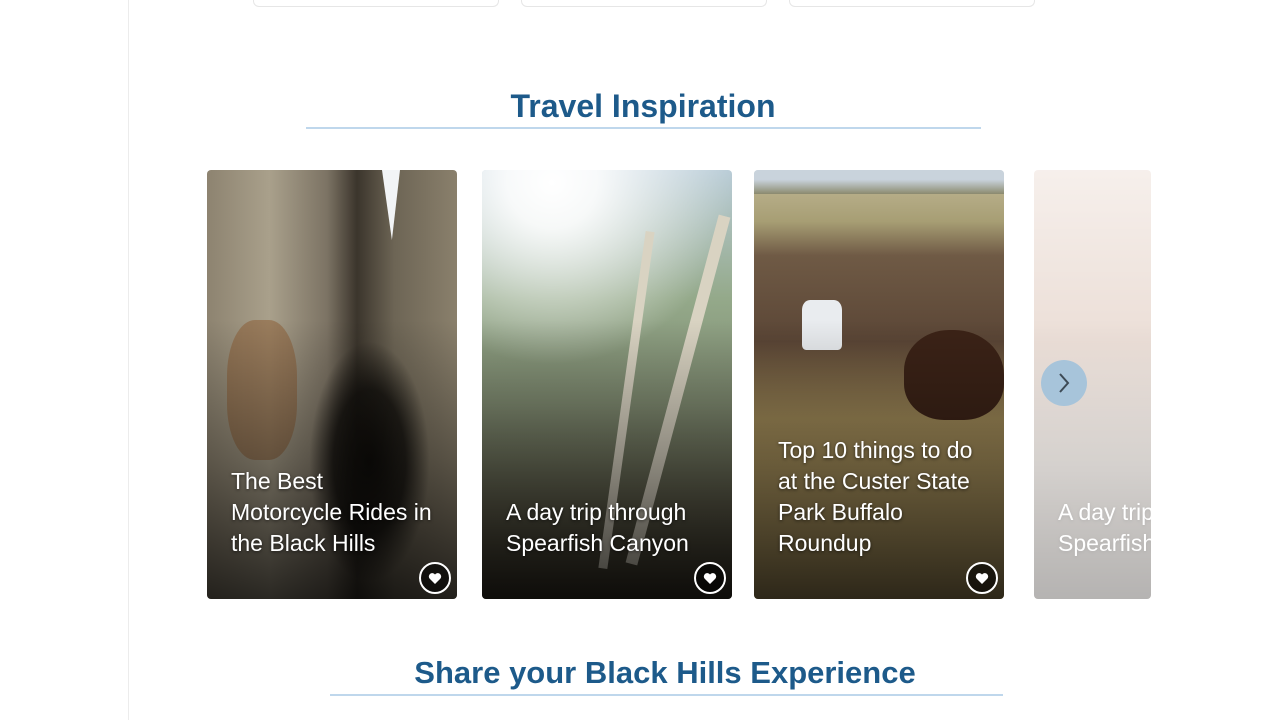 The height and width of the screenshot is (720, 1280). I want to click on chevron-right-icon, so click(1064, 383).